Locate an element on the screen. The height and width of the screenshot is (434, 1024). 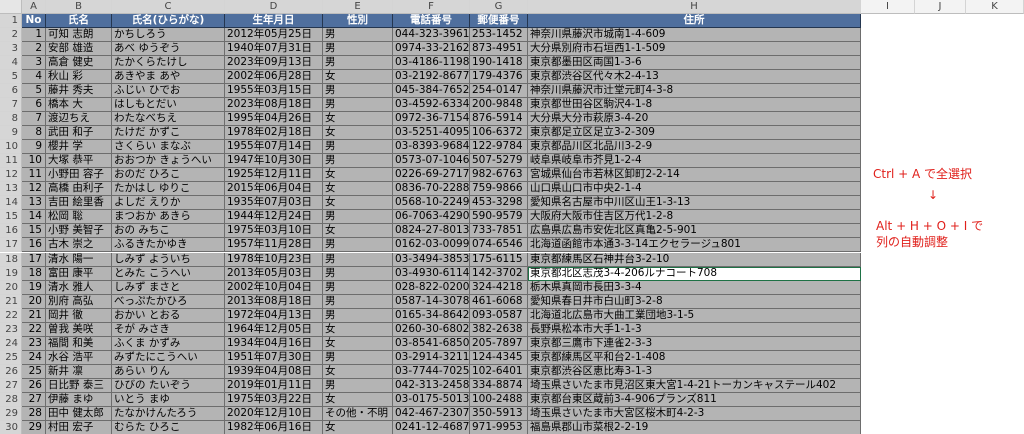
empty-cell is located at coordinates (888, 21).